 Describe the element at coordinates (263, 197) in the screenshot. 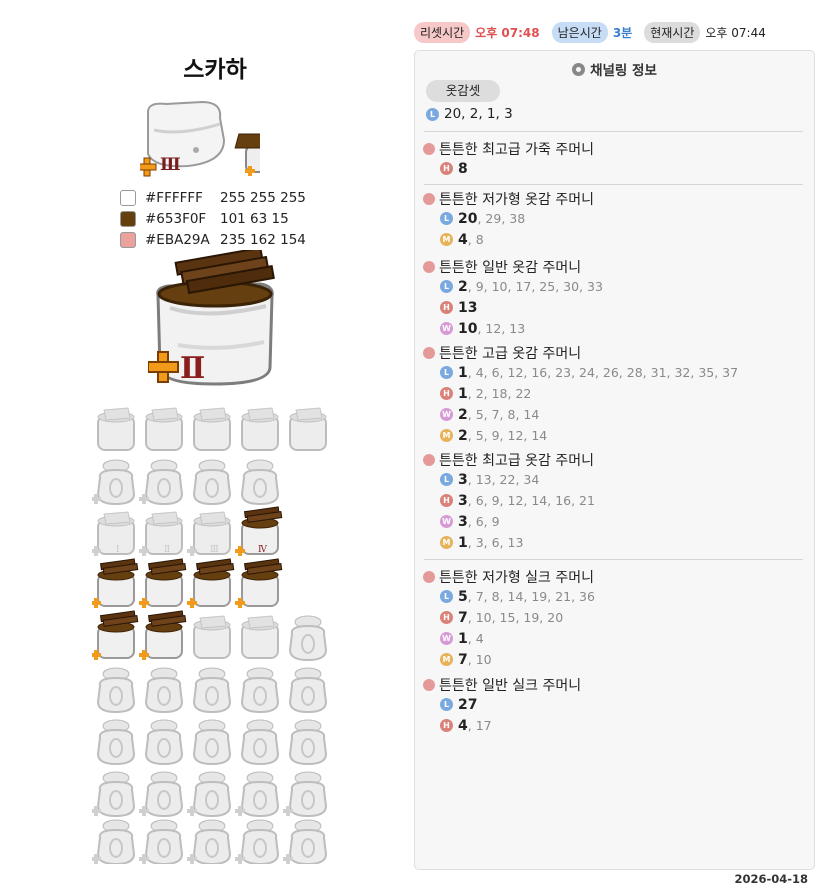

I see `color-rgb: 255 255 255` at that location.